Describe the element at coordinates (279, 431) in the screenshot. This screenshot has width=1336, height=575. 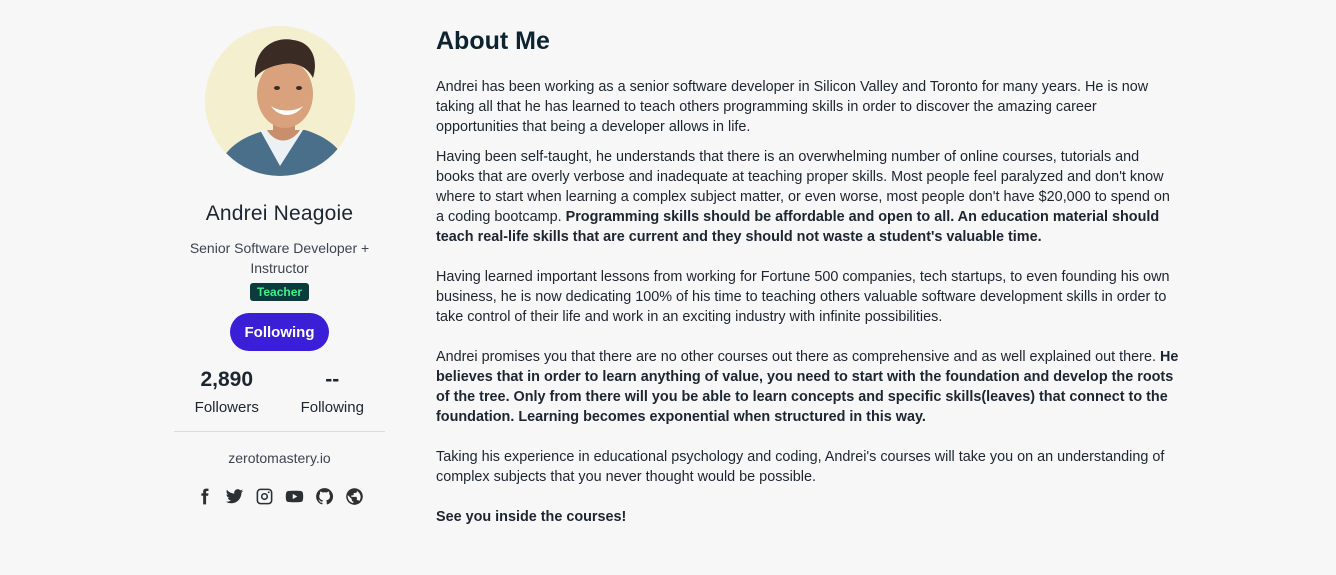
I see `sidebar-divider` at that location.